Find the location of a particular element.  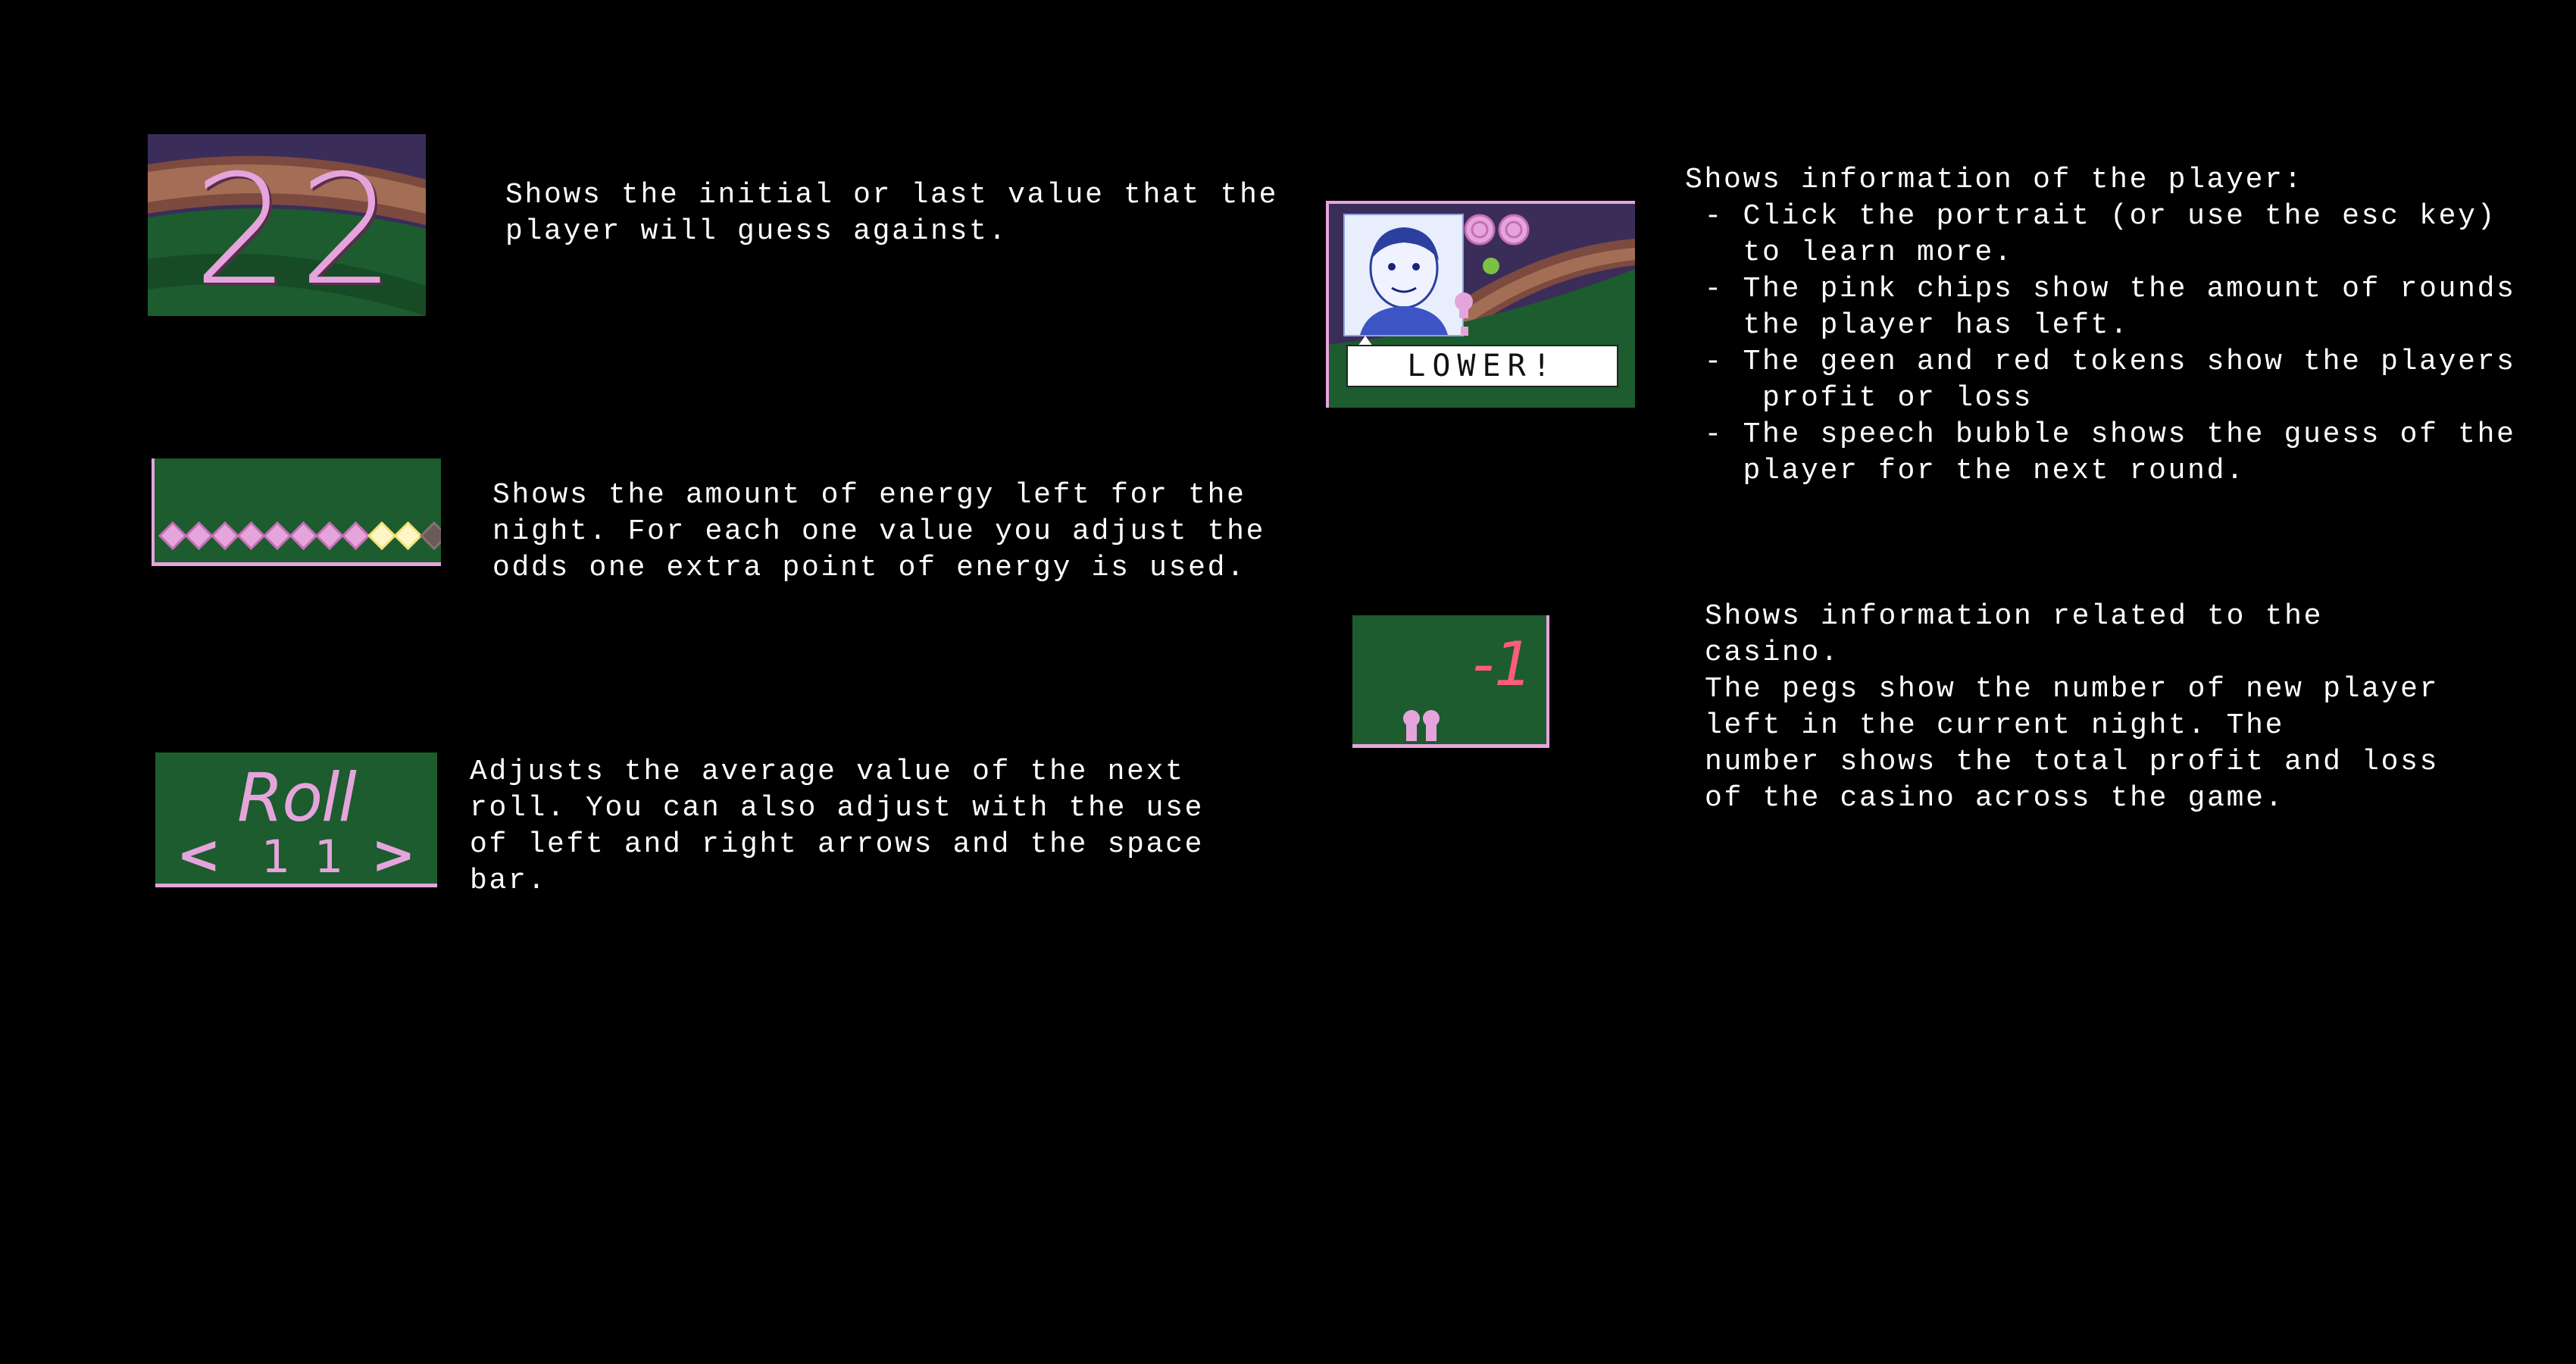

casino-pegs is located at coordinates (1421, 725).